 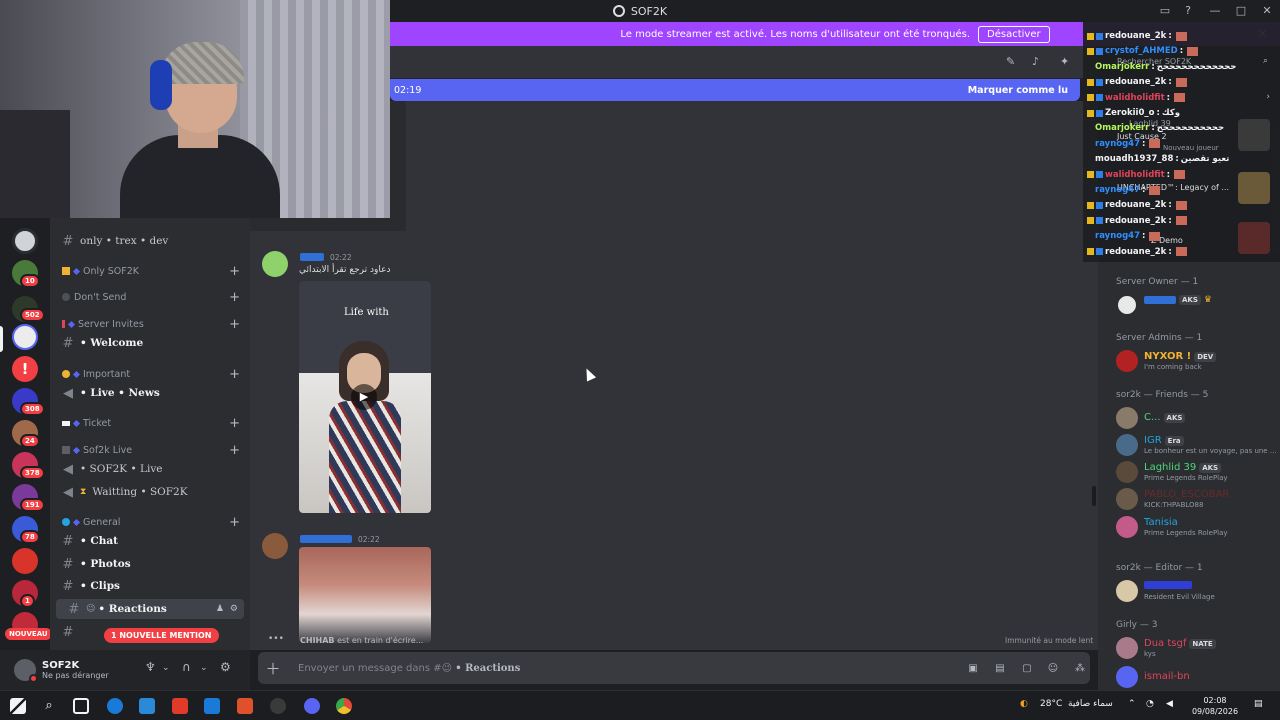 What do you see at coordinates (1000, 669) in the screenshot?
I see `gif-icon: ▤` at bounding box center [1000, 669].